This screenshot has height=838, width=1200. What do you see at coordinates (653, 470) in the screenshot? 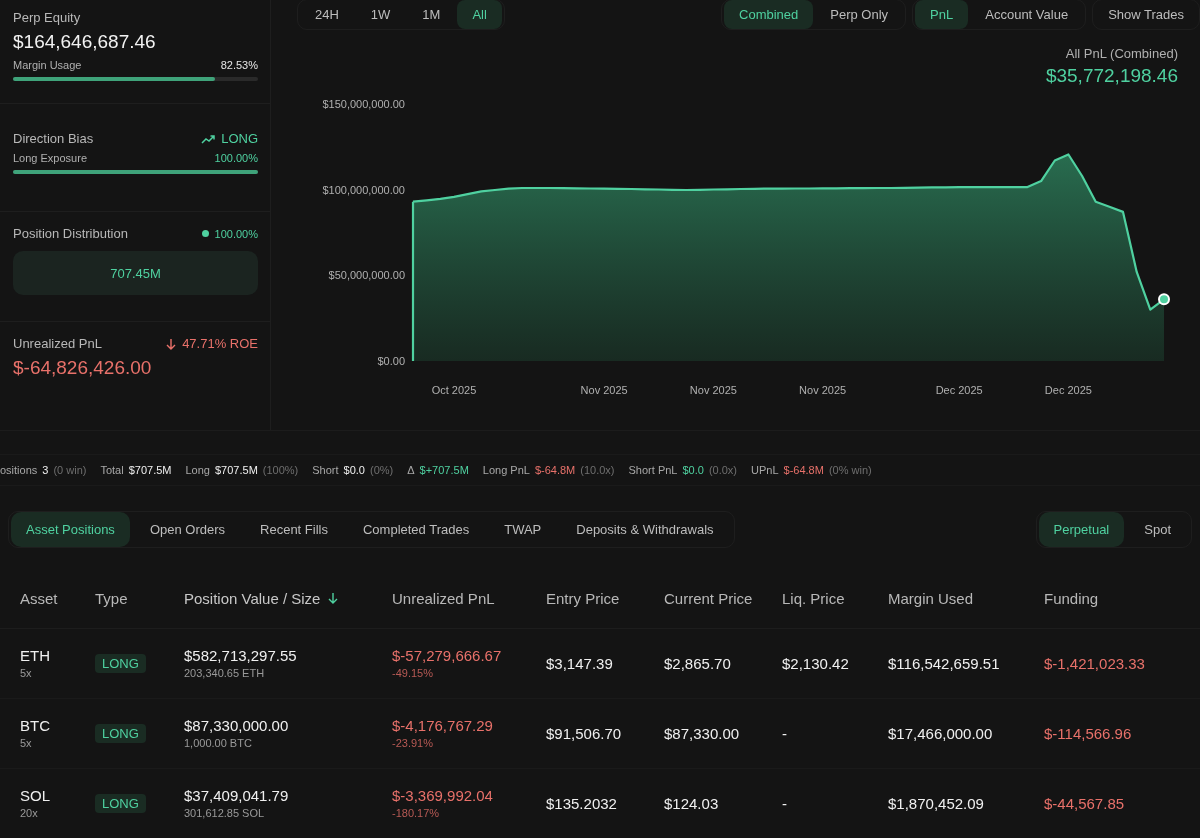
I see `stat-label: Short PnL` at bounding box center [653, 470].